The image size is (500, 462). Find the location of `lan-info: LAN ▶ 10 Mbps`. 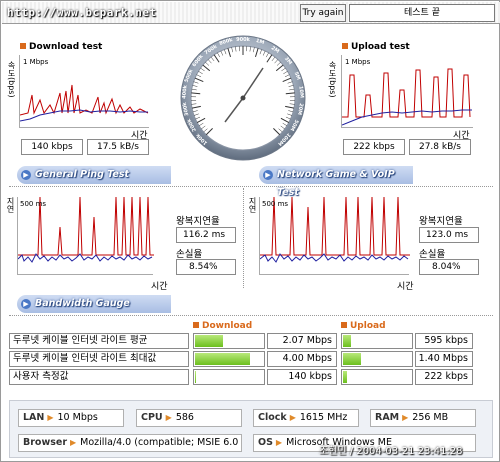

lan-info: LAN ▶ 10 Mbps is located at coordinates (71, 418).